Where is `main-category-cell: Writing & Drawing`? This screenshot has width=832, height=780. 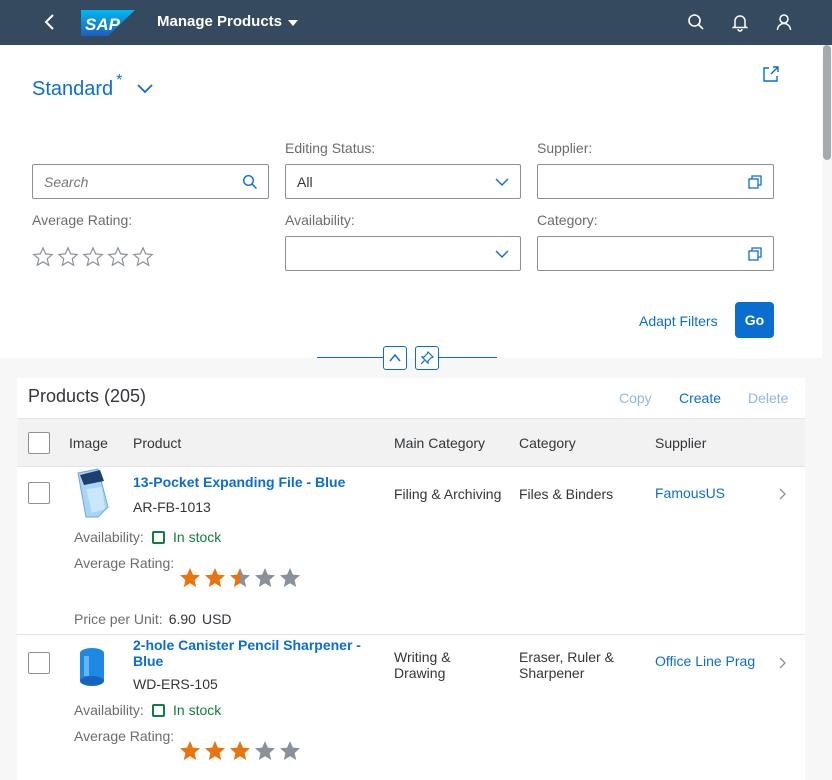 main-category-cell: Writing & Drawing is located at coordinates (422, 665).